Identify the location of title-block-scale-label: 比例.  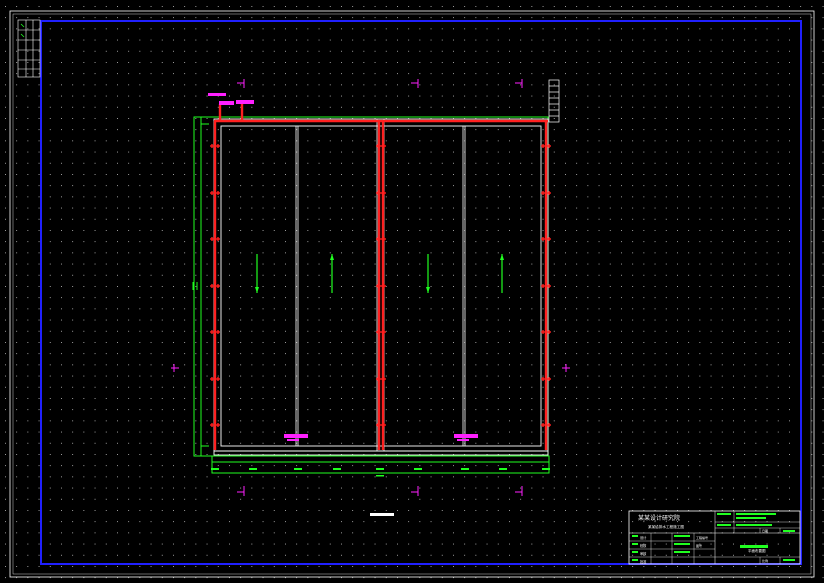
(765, 560).